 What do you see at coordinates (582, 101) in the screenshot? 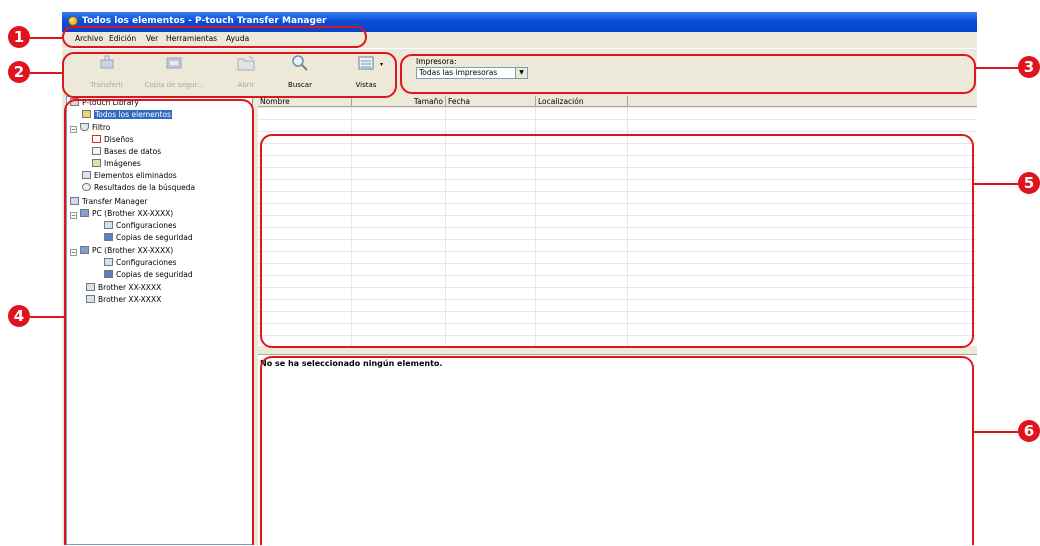
I see `column-header-location: Localización` at bounding box center [582, 101].